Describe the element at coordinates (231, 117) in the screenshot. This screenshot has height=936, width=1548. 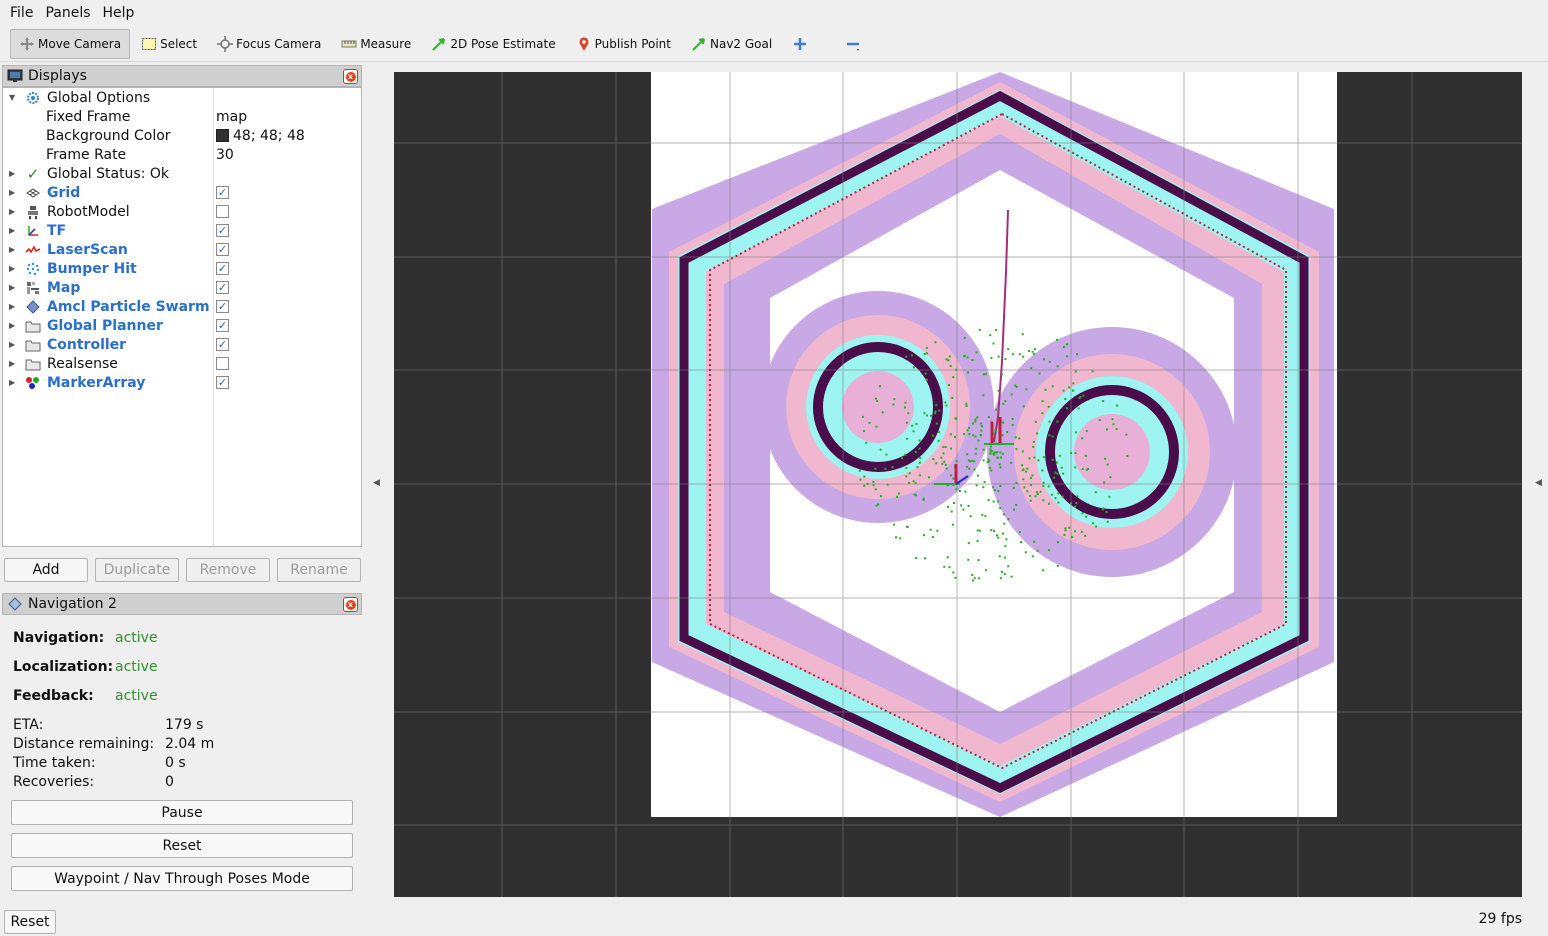
I see `fixed-frame-value: map` at that location.